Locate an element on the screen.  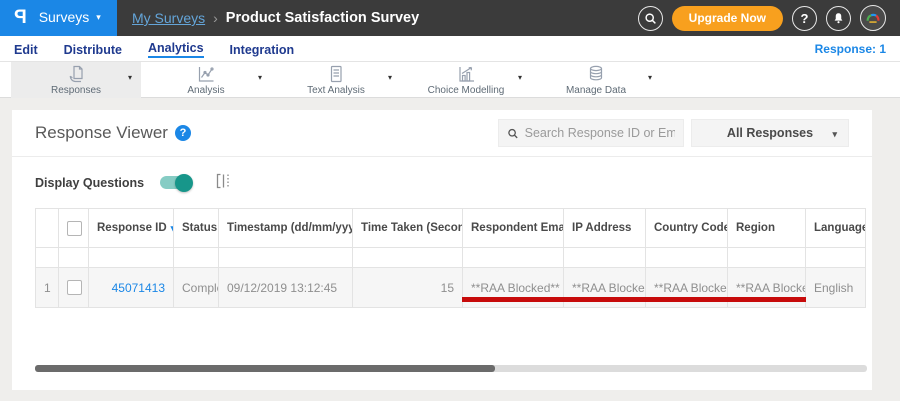
tab-analytics: Analytics is located at coordinates (175, 48).